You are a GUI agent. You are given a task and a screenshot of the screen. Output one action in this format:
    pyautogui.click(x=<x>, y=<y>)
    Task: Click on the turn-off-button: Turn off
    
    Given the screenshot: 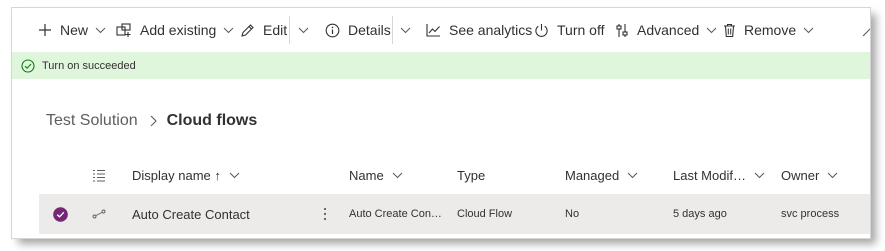 What is the action you would take?
    pyautogui.click(x=569, y=30)
    